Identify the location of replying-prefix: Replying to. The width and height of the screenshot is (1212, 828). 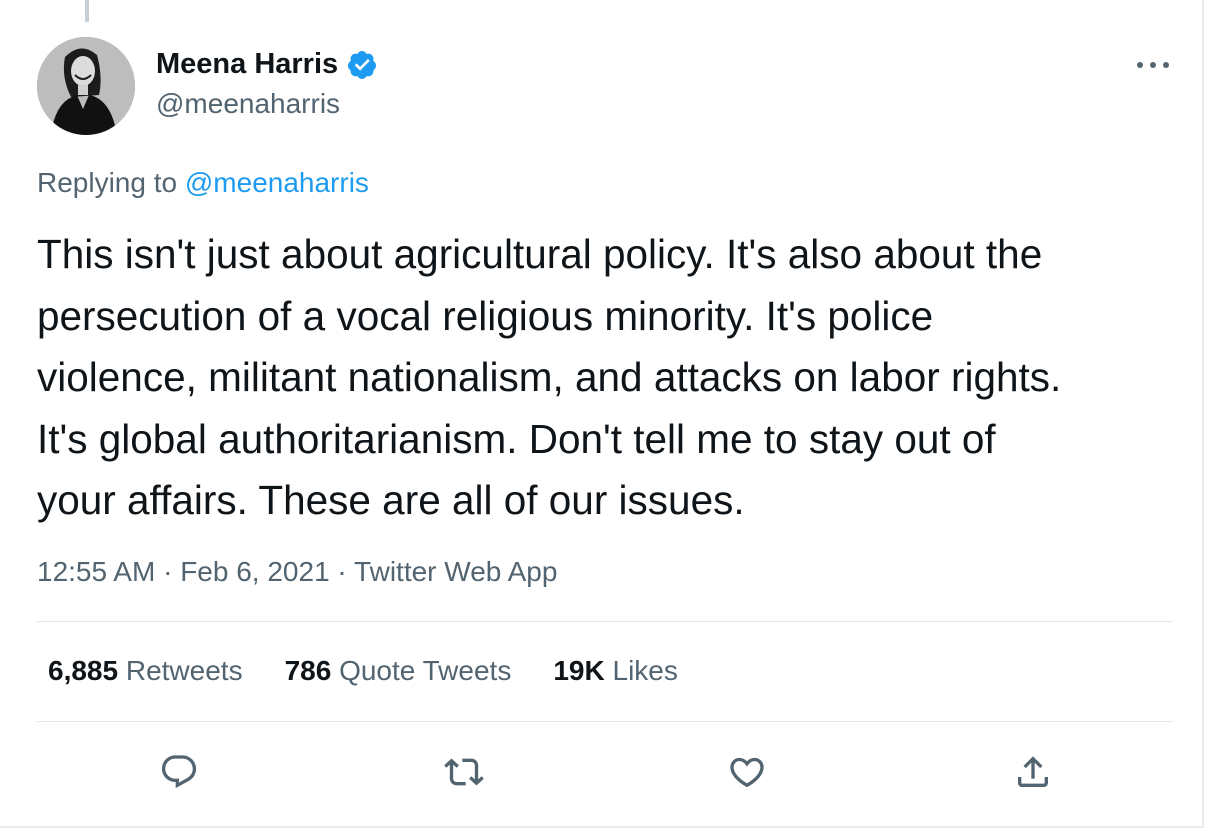
(111, 182).